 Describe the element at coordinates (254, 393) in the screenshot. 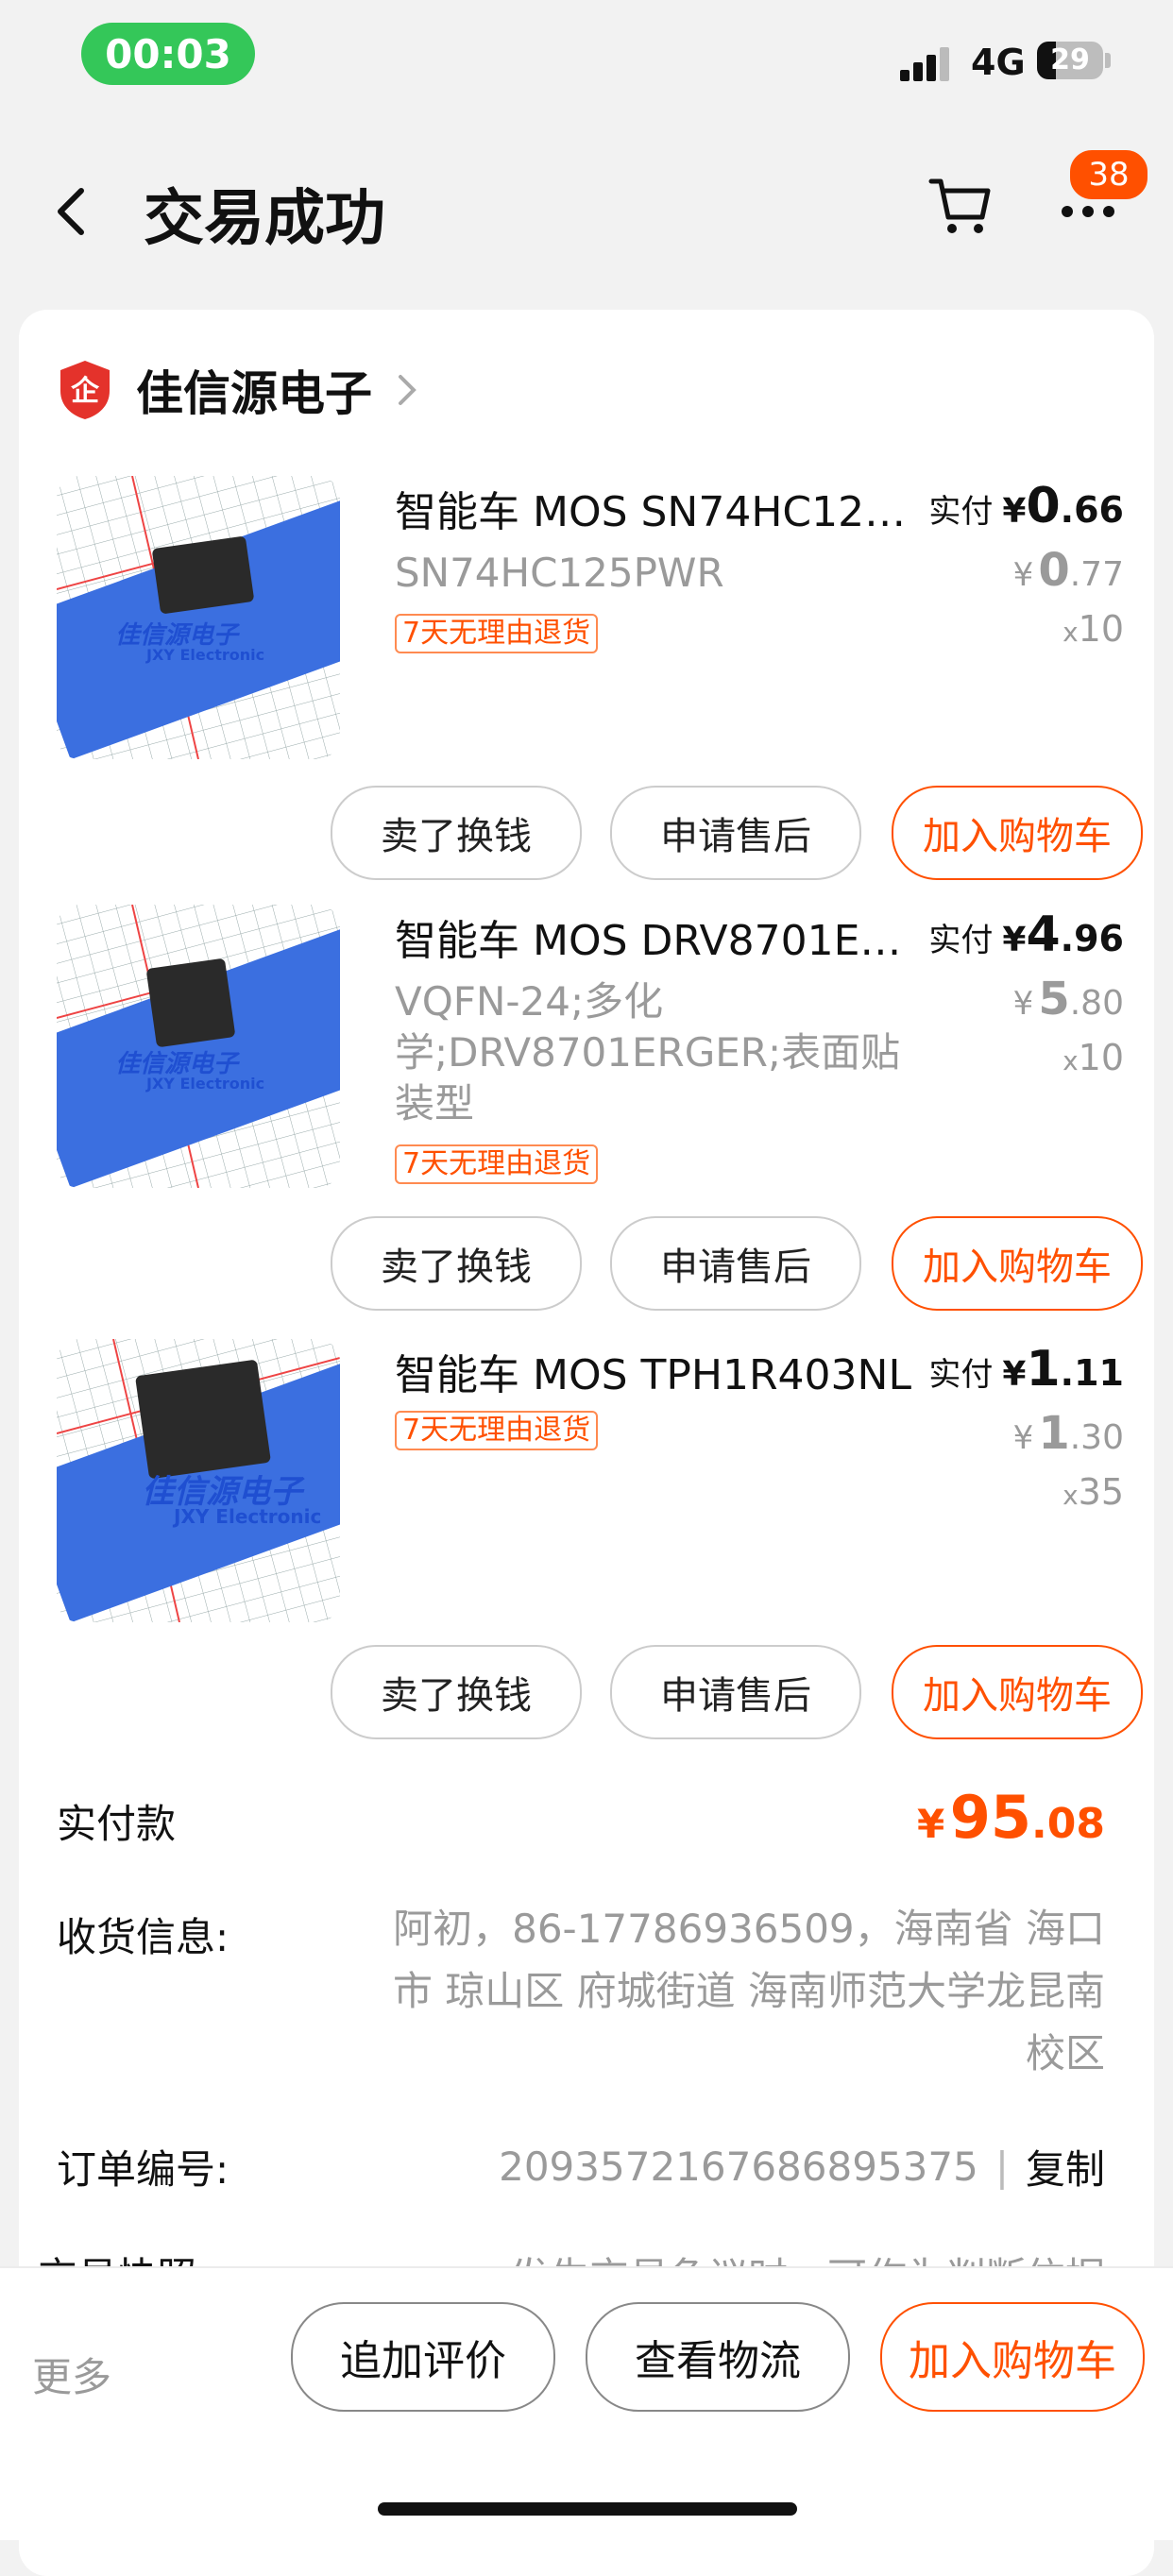

I see `shop-name: 佳信源电子` at that location.